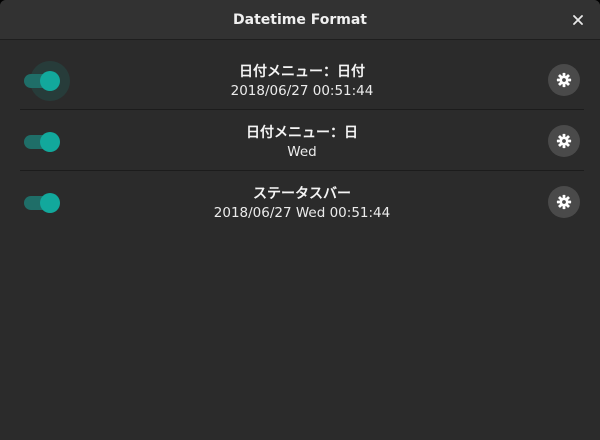 The image size is (600, 440). Describe the element at coordinates (302, 91) in the screenshot. I see `row-value: 2018/06/27 00:51:44` at that location.